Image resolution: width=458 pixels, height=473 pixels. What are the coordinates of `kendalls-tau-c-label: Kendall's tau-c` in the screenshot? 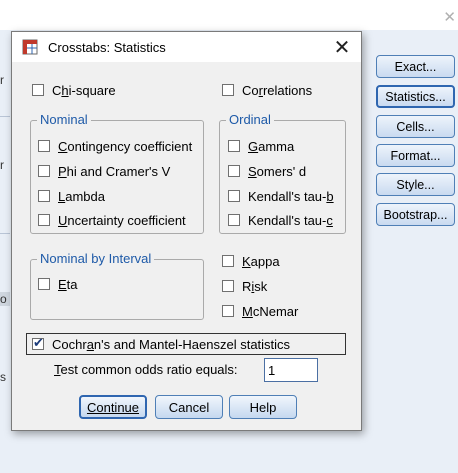 It's located at (290, 220).